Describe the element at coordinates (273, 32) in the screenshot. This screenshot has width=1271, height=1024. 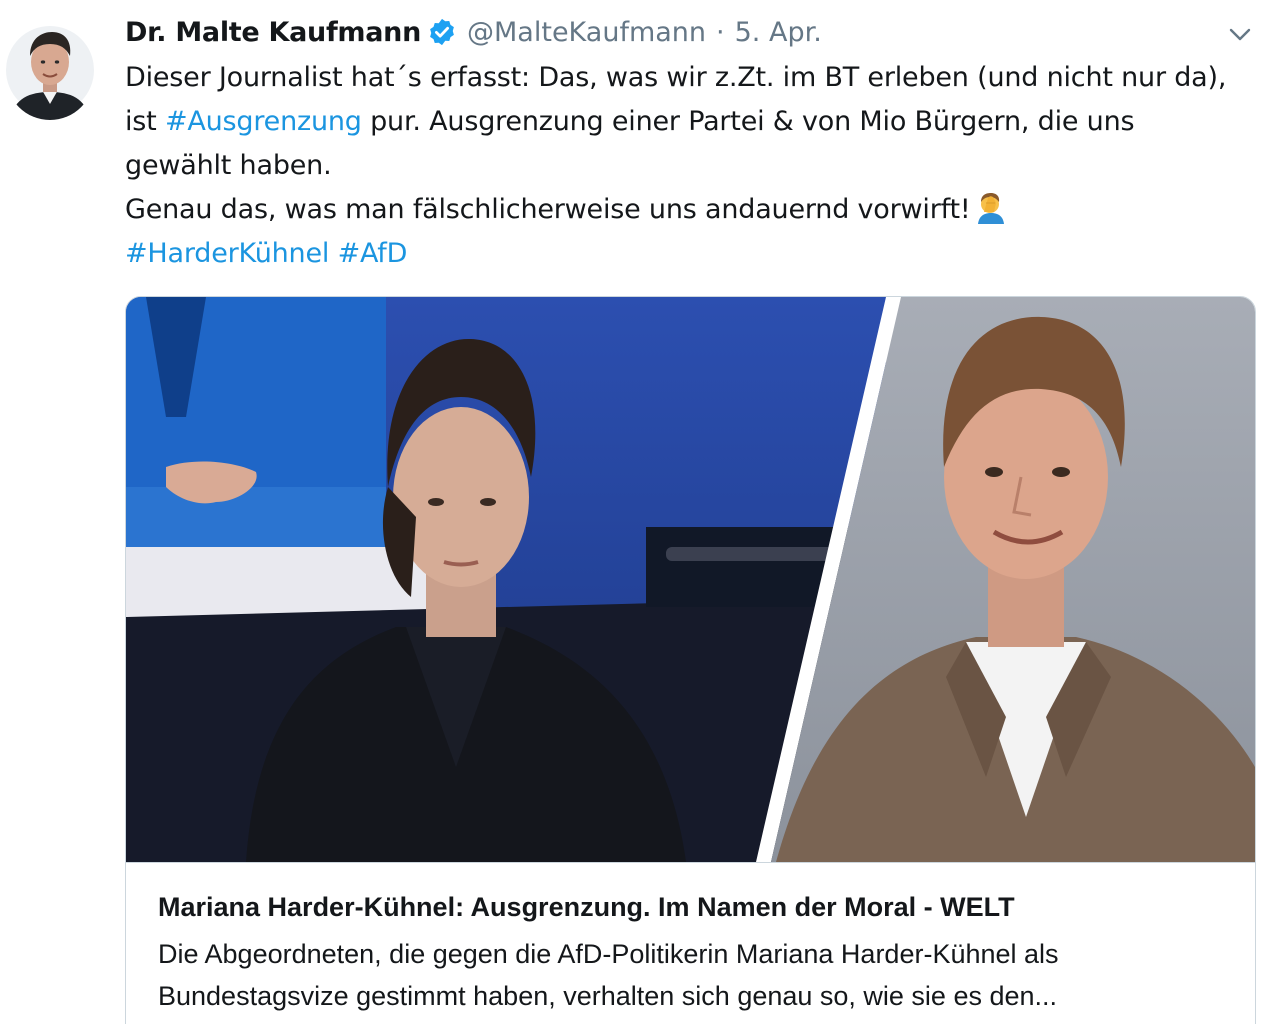
I see `display-name: Dr. Malte Kaufmann` at that location.